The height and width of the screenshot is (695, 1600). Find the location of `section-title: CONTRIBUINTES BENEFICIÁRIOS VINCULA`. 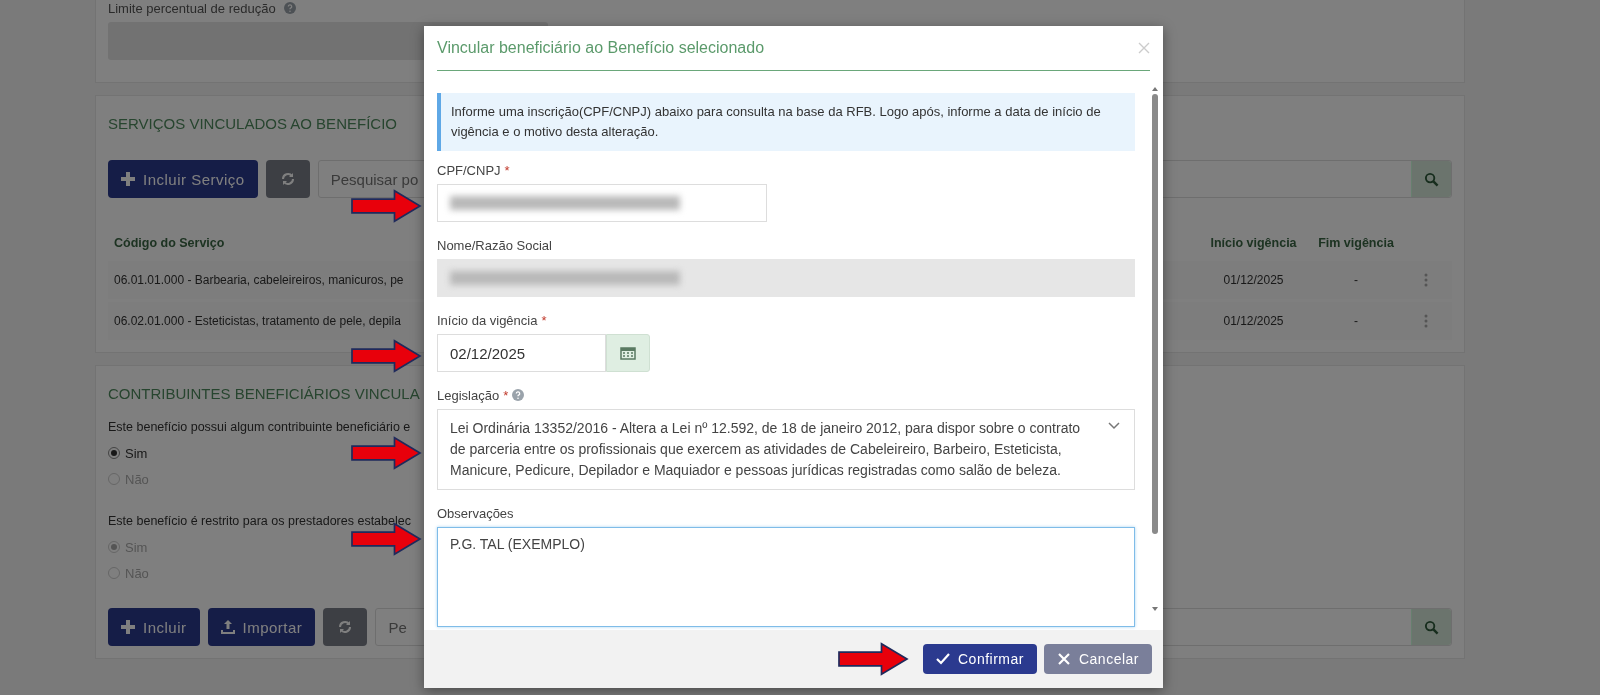

section-title: CONTRIBUINTES BENEFICIÁRIOS VINCULA is located at coordinates (264, 394).